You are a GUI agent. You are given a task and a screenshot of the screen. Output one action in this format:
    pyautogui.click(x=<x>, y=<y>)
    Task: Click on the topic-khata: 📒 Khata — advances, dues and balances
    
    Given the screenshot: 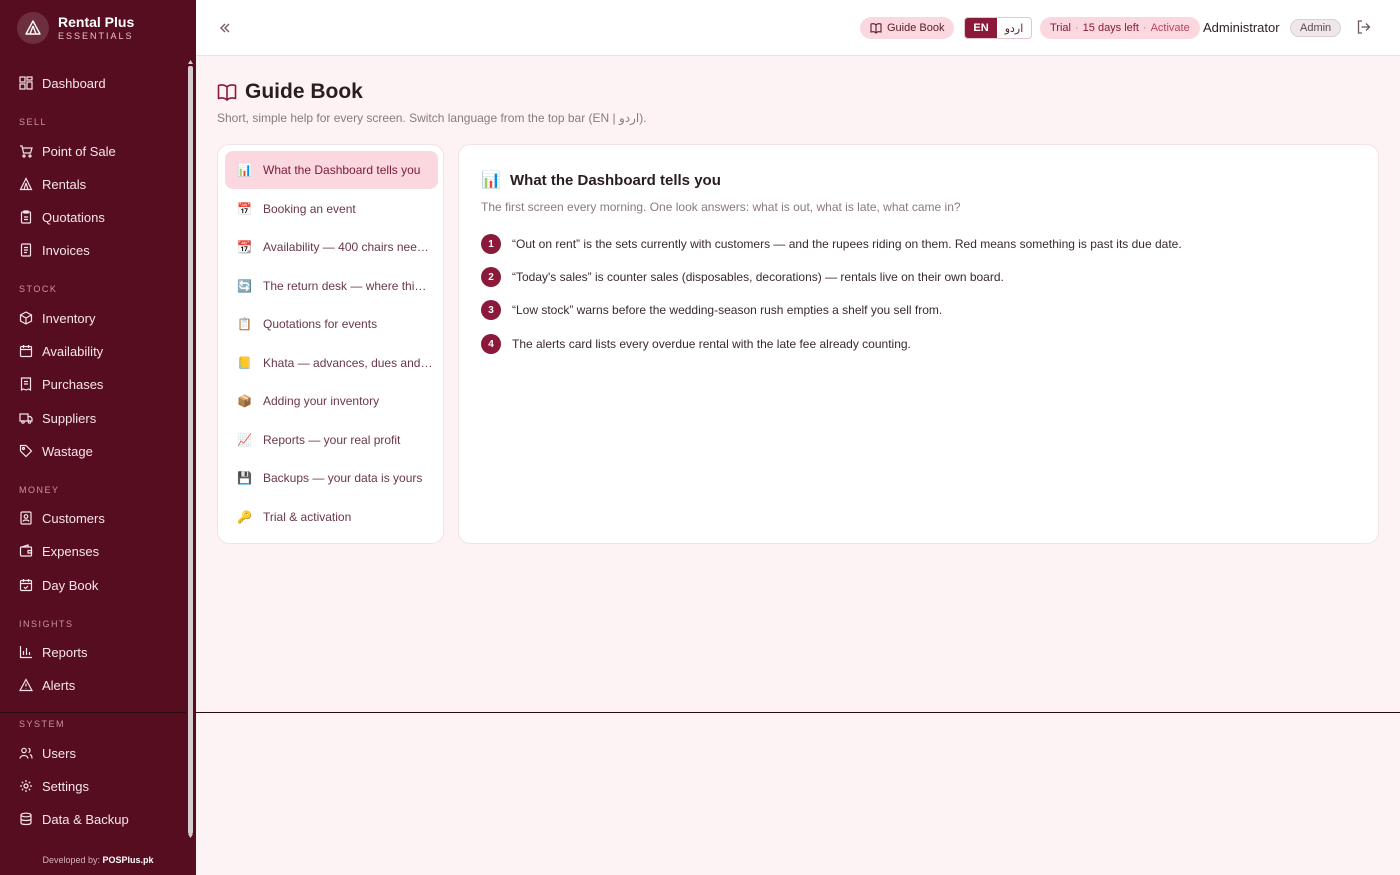 What is the action you would take?
    pyautogui.click(x=331, y=363)
    